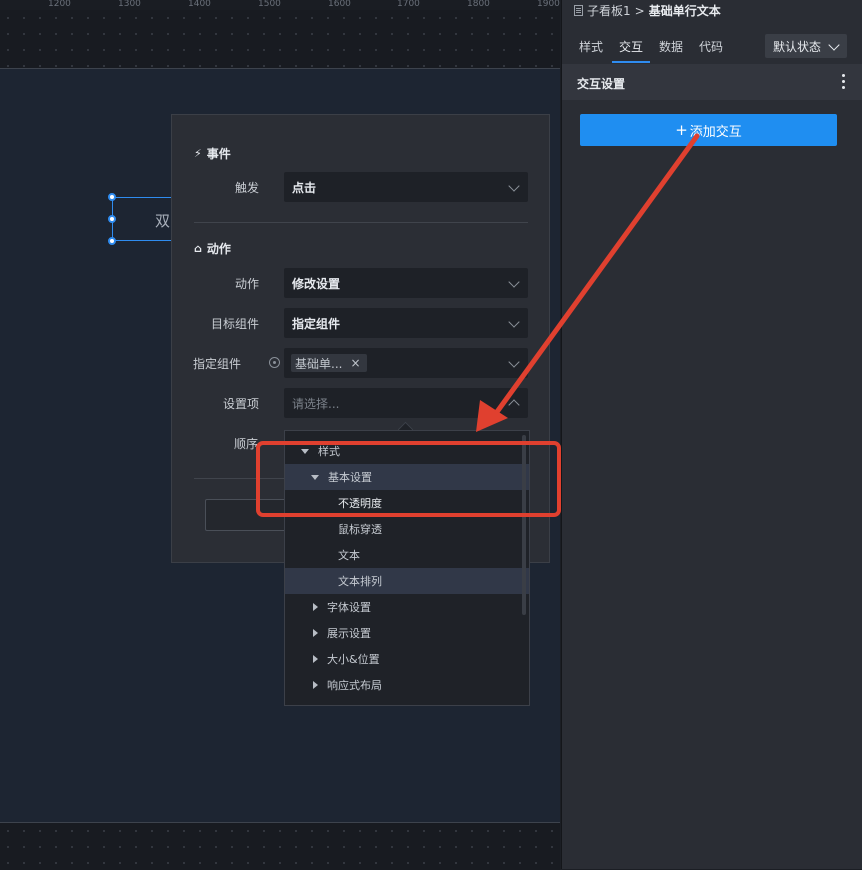 The width and height of the screenshot is (862, 870). What do you see at coordinates (212, 249) in the screenshot?
I see `action-section-title: ⌂ 动作` at bounding box center [212, 249].